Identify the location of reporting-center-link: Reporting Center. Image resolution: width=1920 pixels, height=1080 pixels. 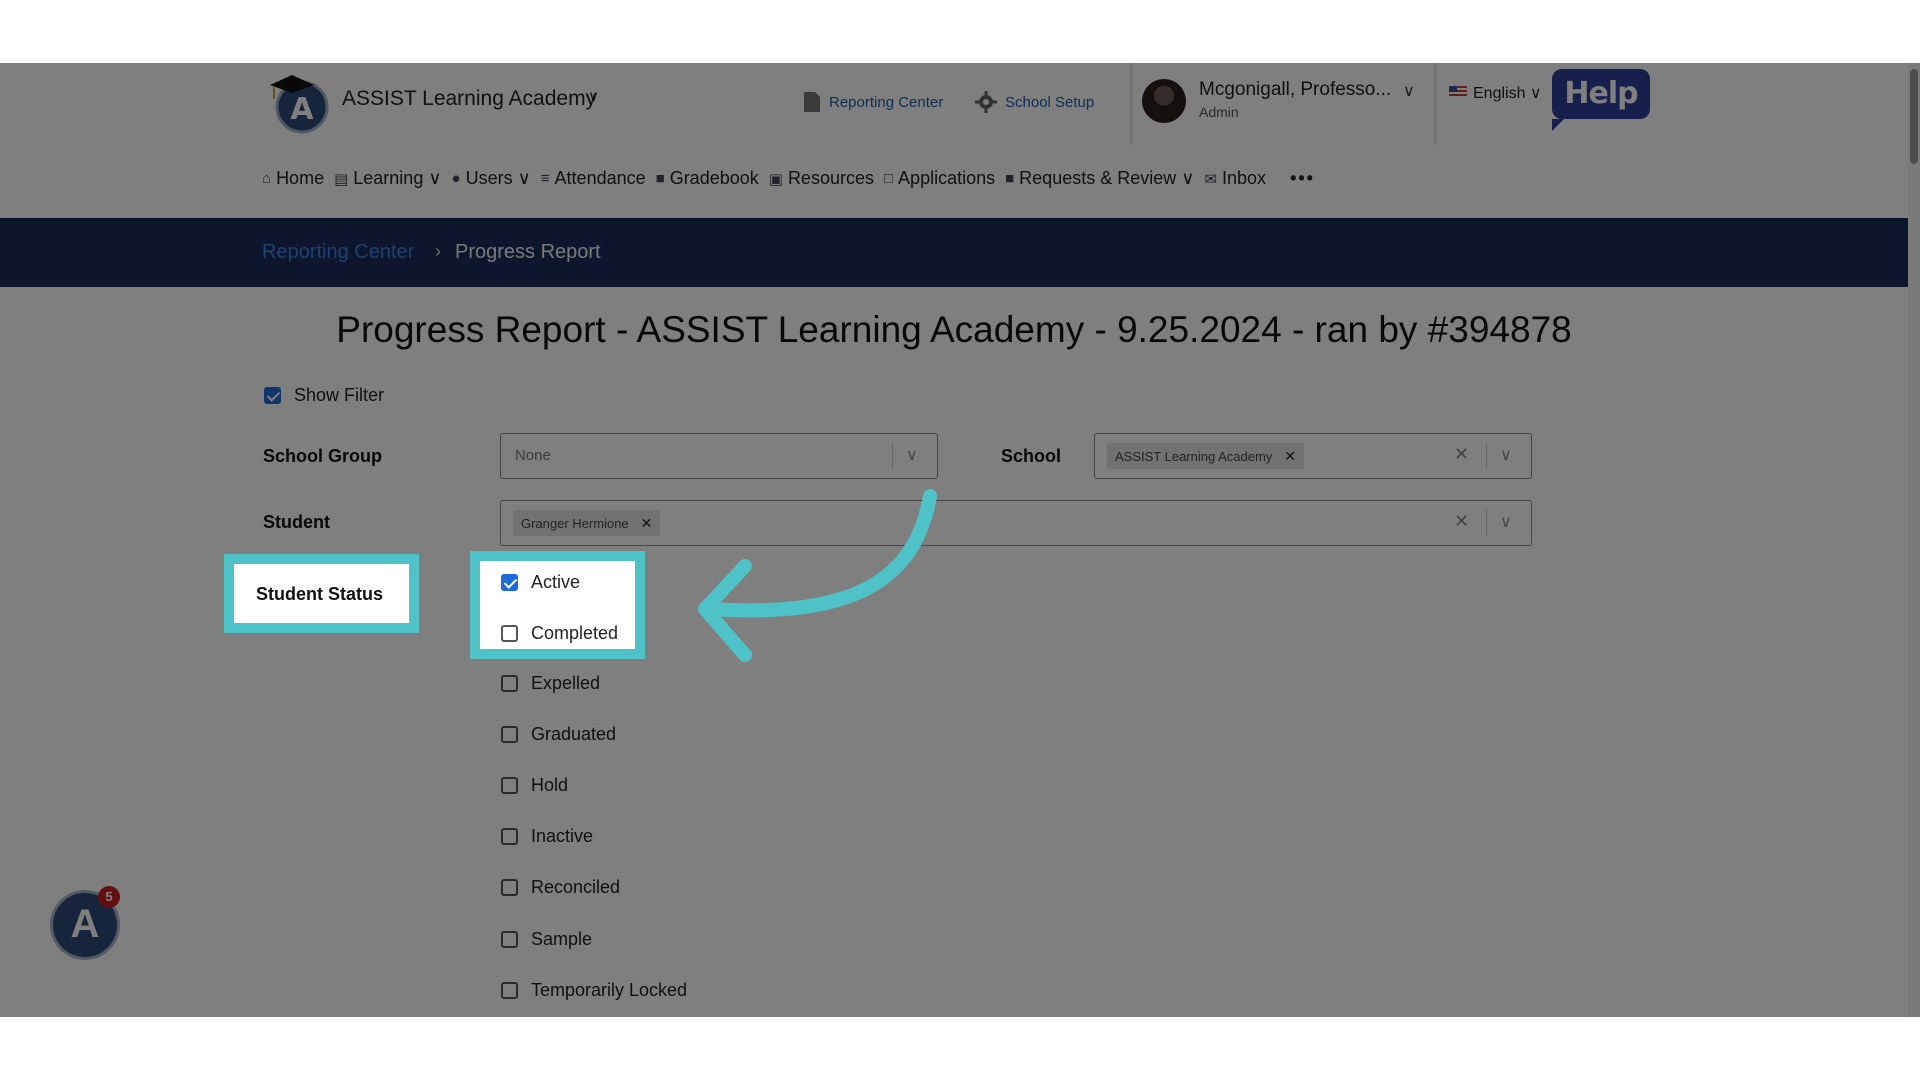
(873, 102).